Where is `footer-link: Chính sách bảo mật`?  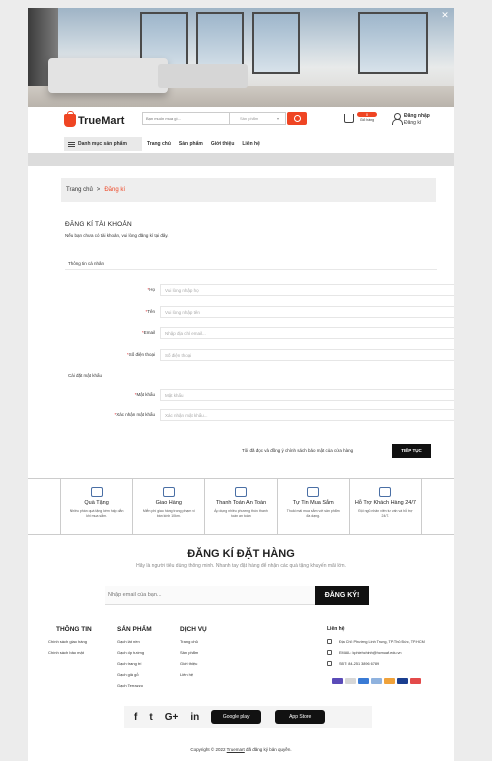 footer-link: Chính sách bảo mật is located at coordinates (70, 652).